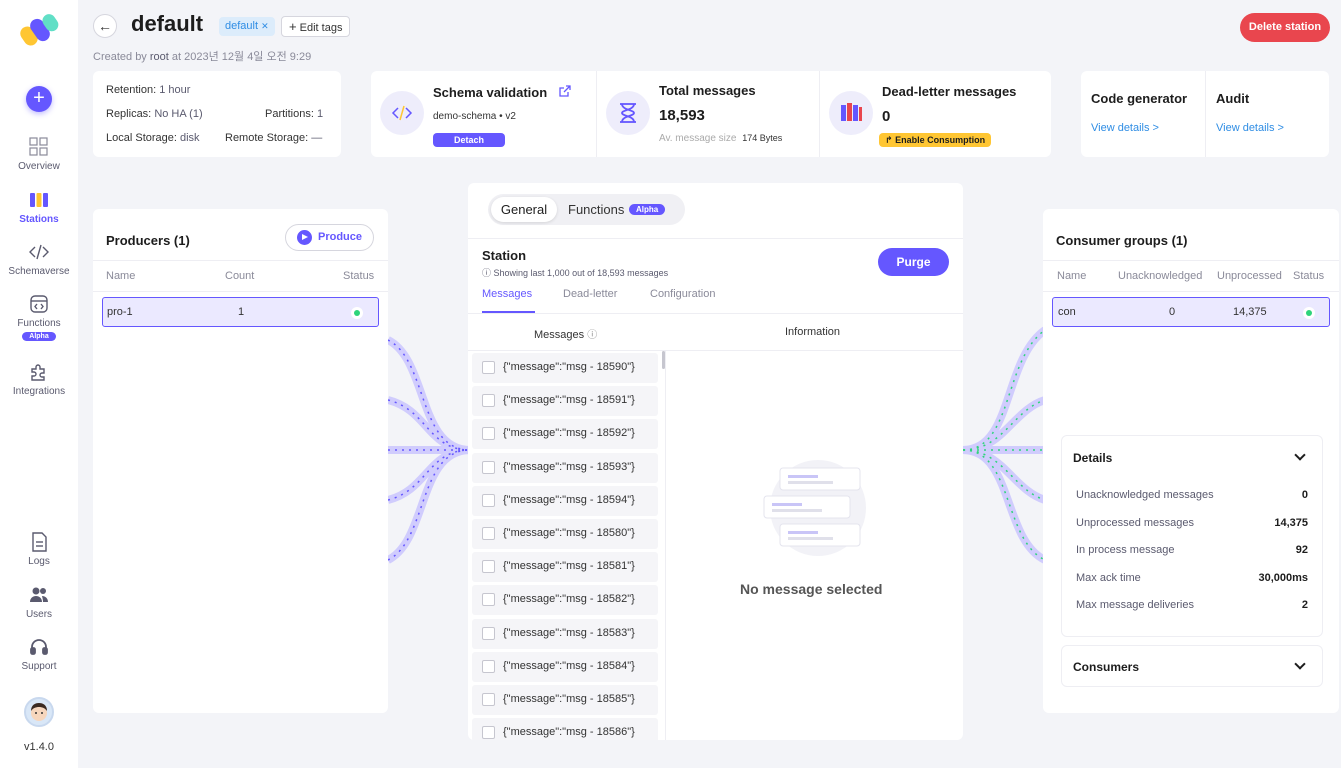  I want to click on sidebar-item-integrations: Integrations, so click(39, 379).